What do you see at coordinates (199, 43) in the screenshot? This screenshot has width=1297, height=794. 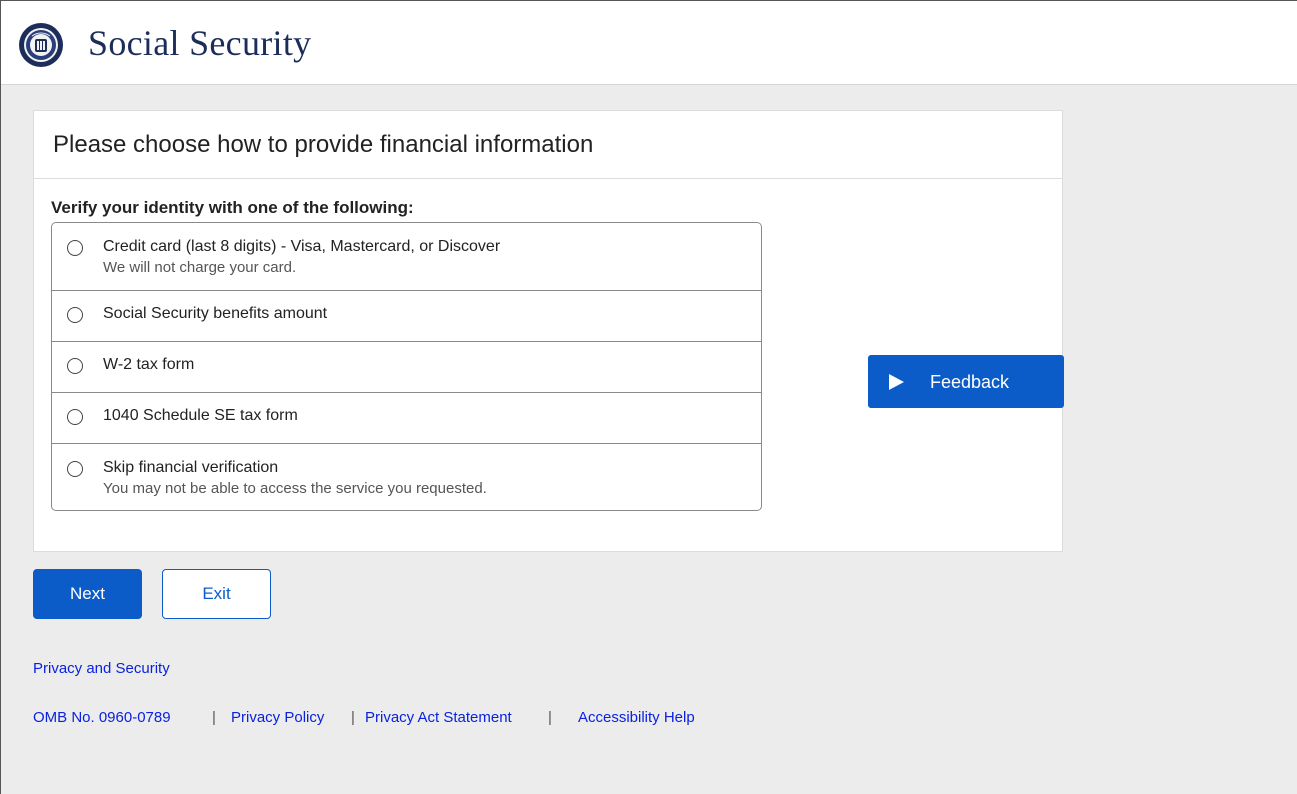 I see `site-title: Social Security` at bounding box center [199, 43].